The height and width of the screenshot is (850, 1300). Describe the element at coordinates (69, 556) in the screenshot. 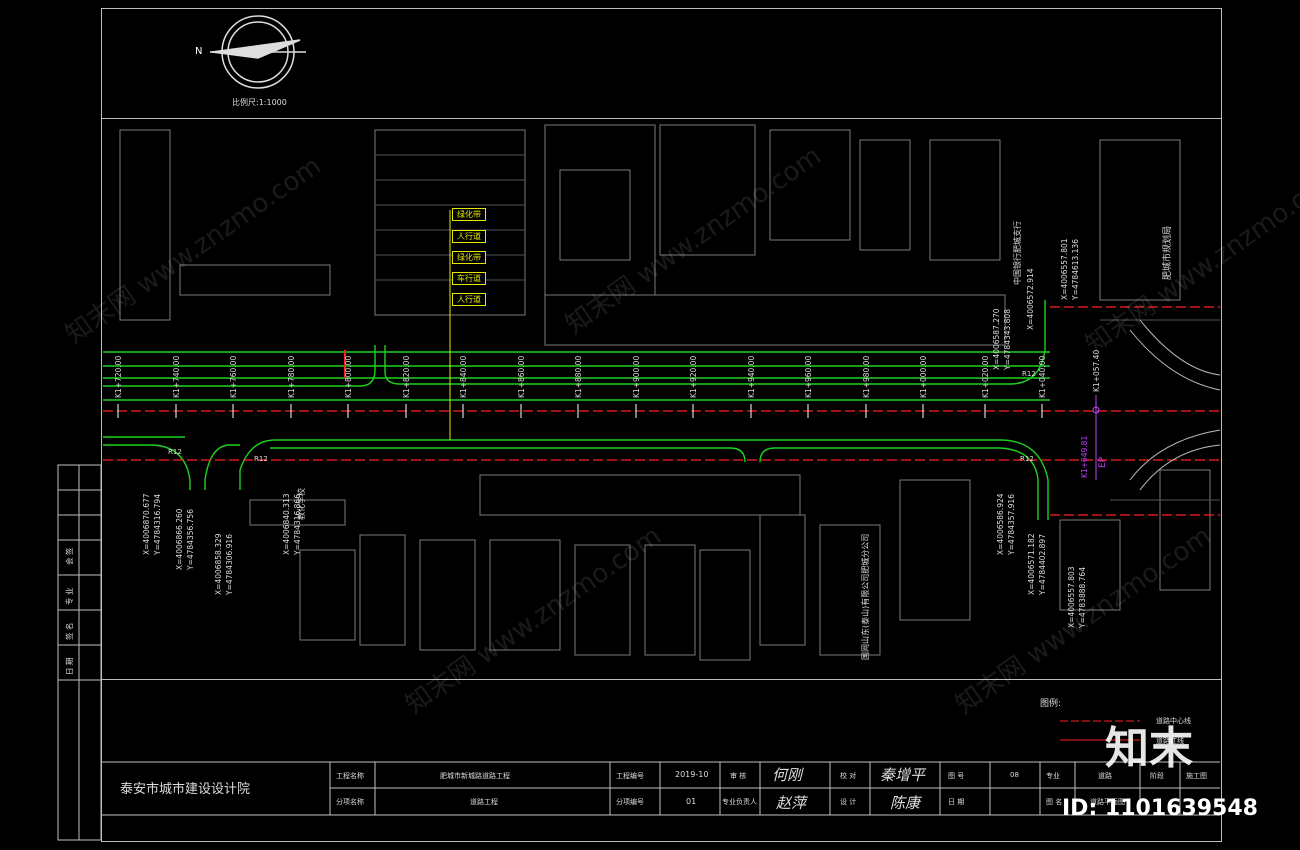

I see `side-strip-label: 会 签` at that location.